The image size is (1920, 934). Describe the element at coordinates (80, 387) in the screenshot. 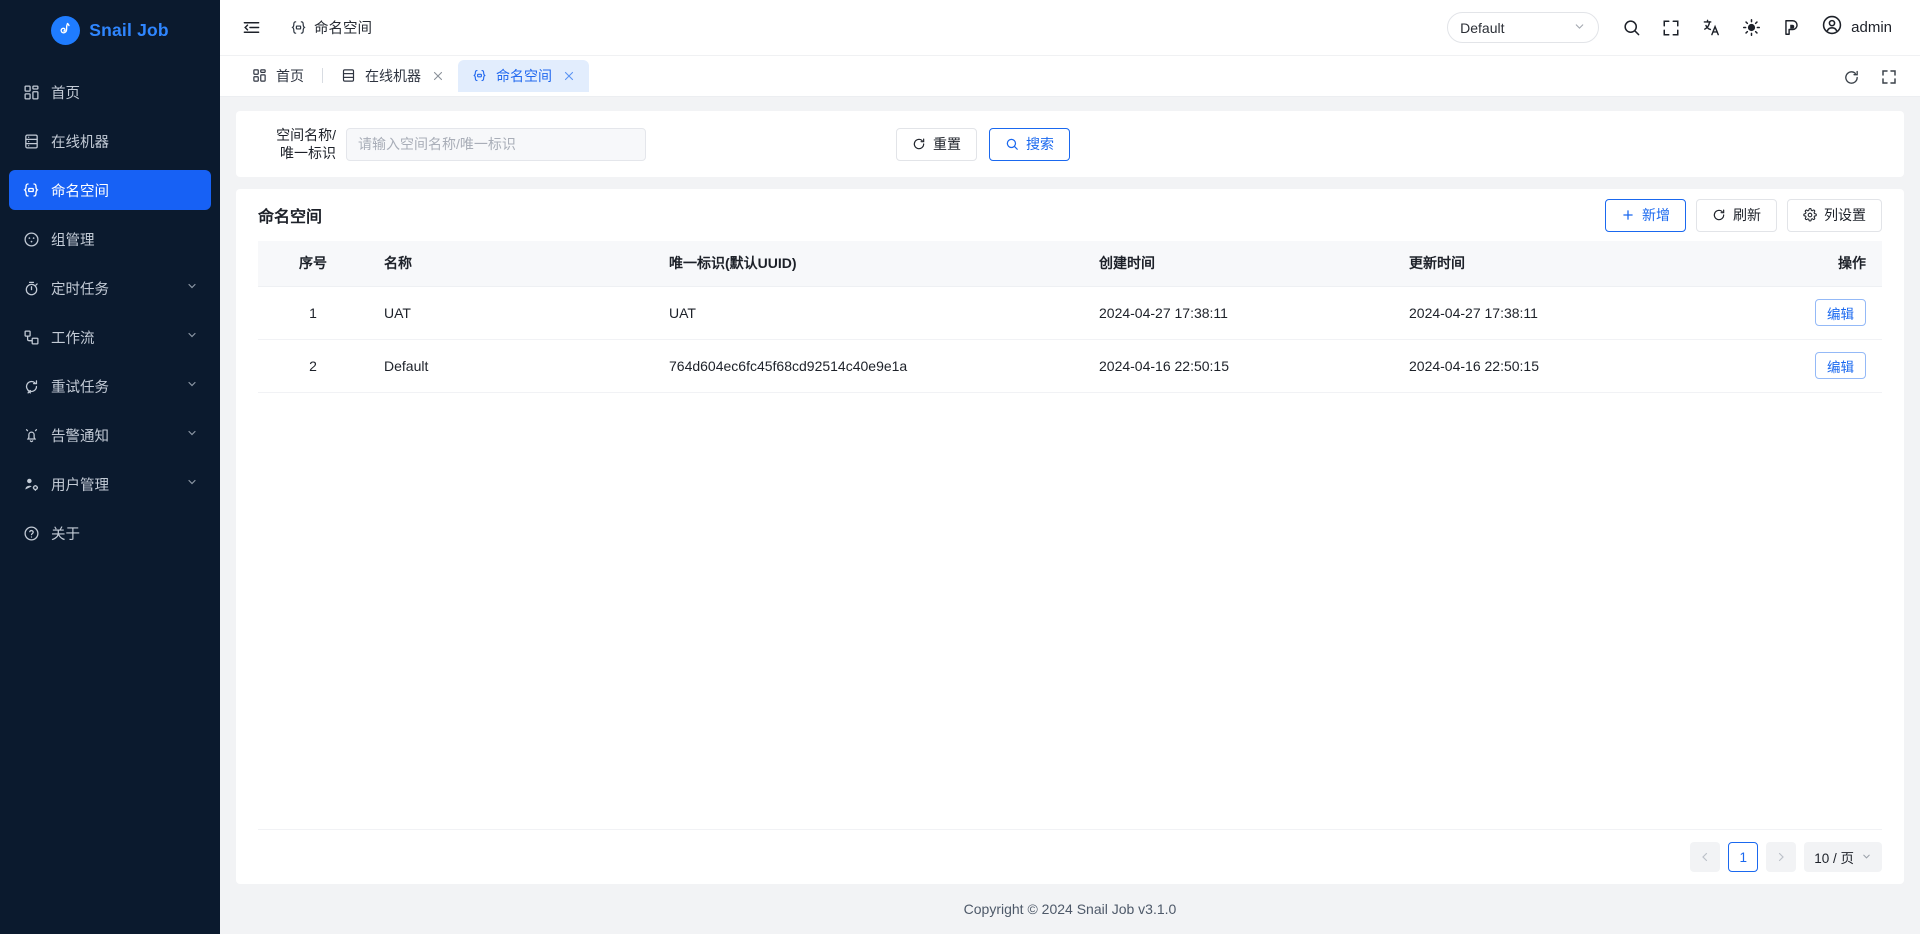

I see `sidebar-item-label: 重试任务` at that location.